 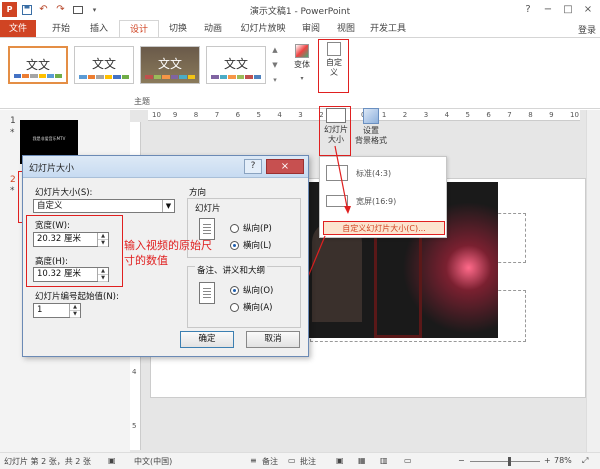 I want to click on group-label-themes: 主题, so click(x=142, y=101).